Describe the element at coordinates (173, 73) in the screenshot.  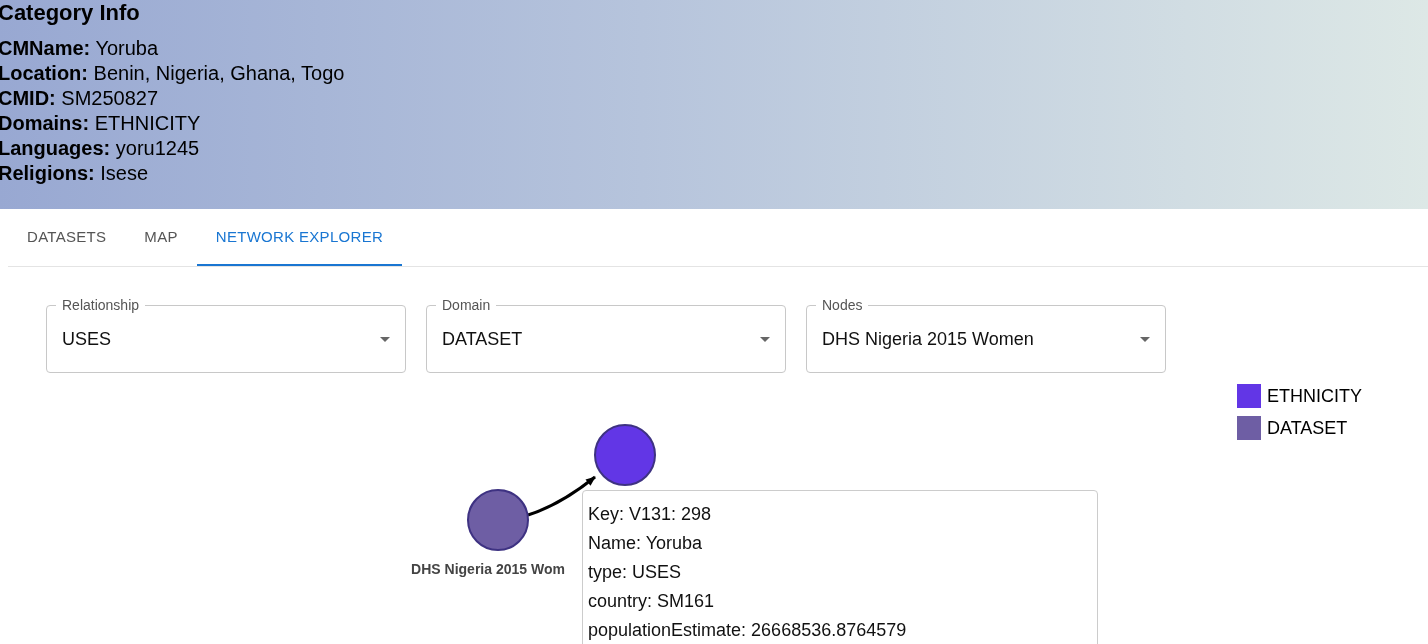
I see `info-line: Location: Benin, Nigeria, Ghana, Togo` at that location.